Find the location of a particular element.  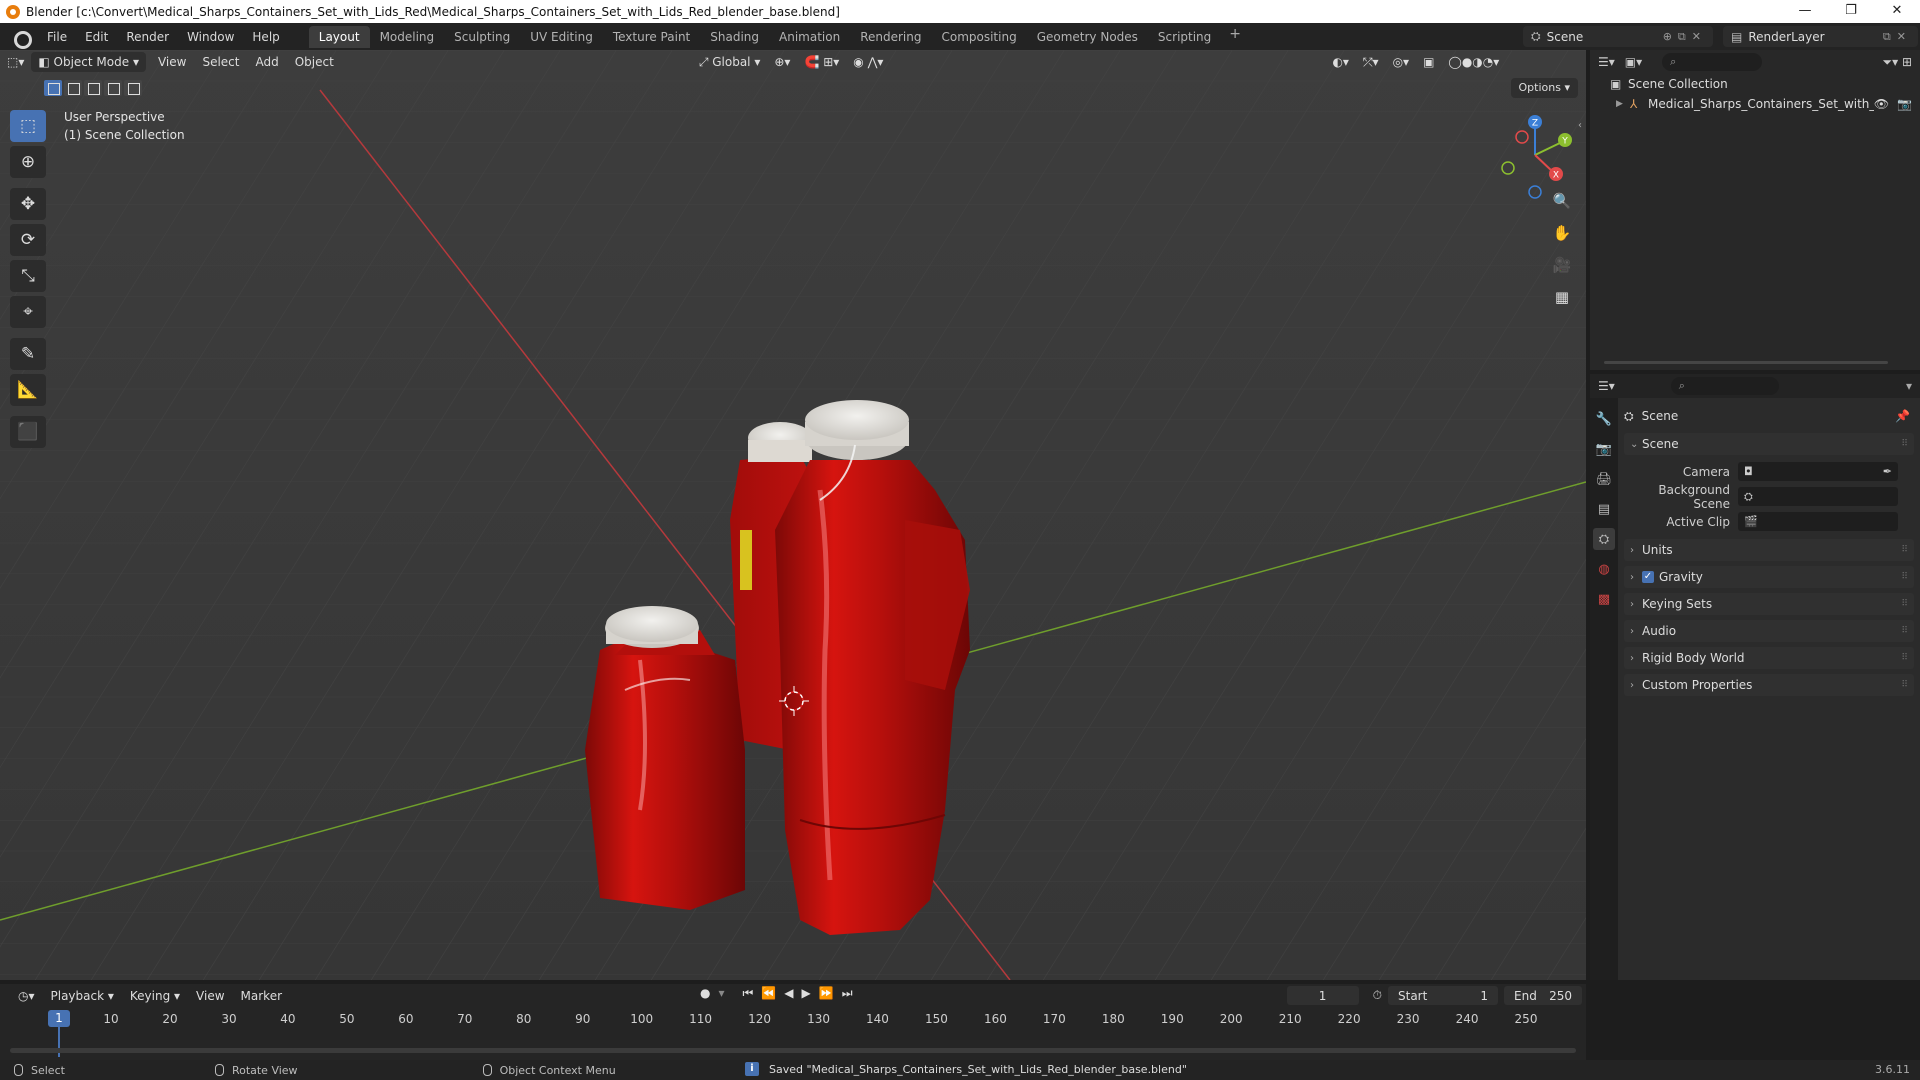

scene-field-buttons: ⊕⧉✕ is located at coordinates (1688, 37).